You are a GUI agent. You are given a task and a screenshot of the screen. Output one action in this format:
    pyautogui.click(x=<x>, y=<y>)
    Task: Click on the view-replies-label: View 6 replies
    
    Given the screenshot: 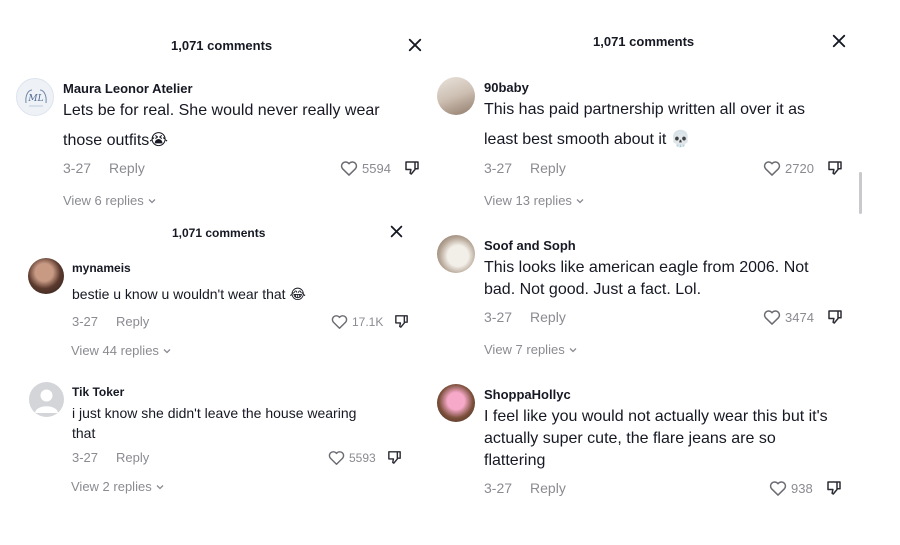 What is the action you would take?
    pyautogui.click(x=103, y=200)
    